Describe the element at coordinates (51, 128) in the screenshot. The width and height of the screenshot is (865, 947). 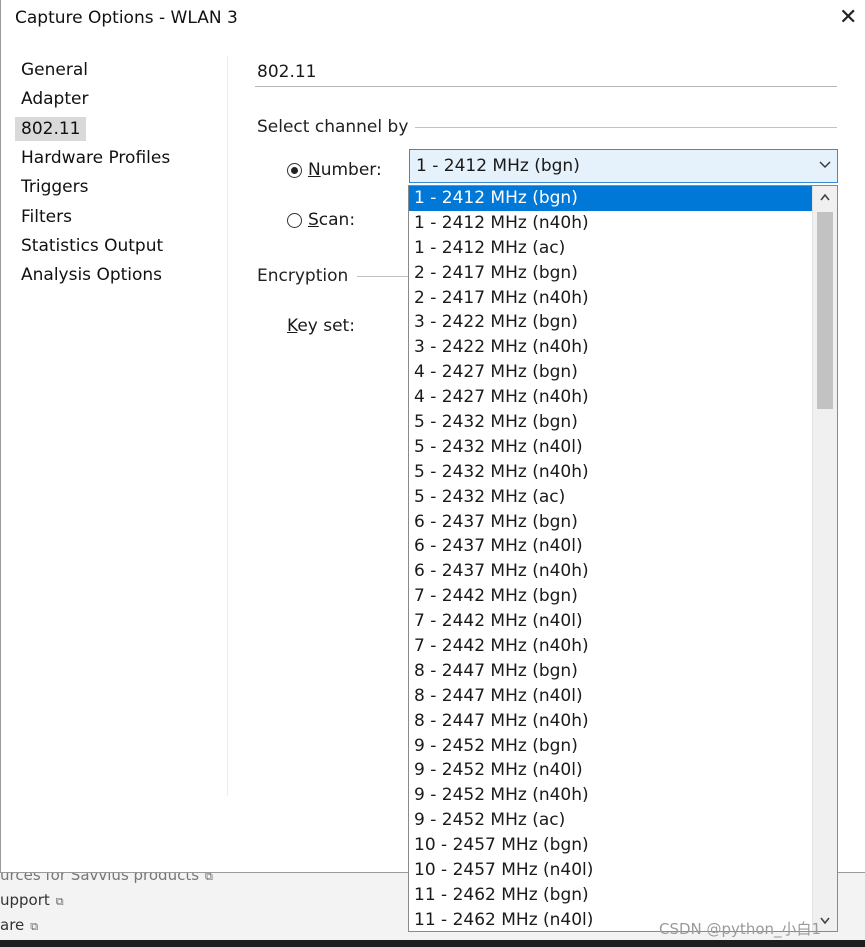
I see `nav-item-802-11: 802.11` at that location.